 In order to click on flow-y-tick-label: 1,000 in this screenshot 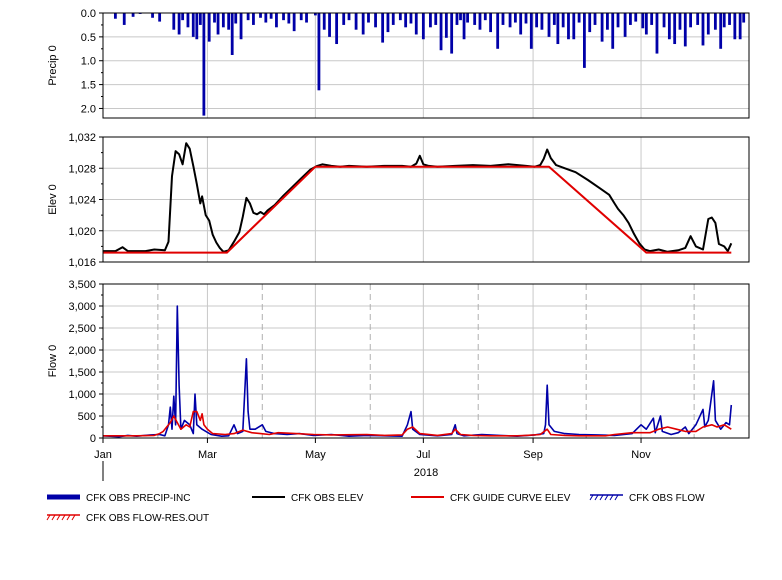, I will do `click(82, 395)`.